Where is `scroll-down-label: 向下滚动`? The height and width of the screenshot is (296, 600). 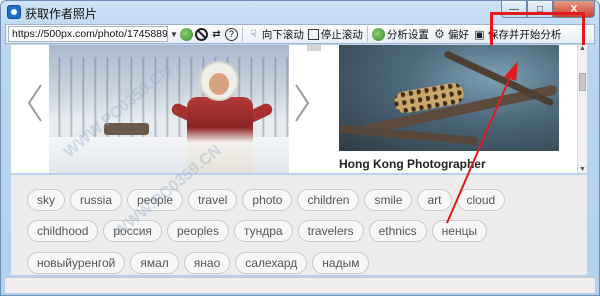
scroll-down-label: 向下滚动 is located at coordinates (282, 34).